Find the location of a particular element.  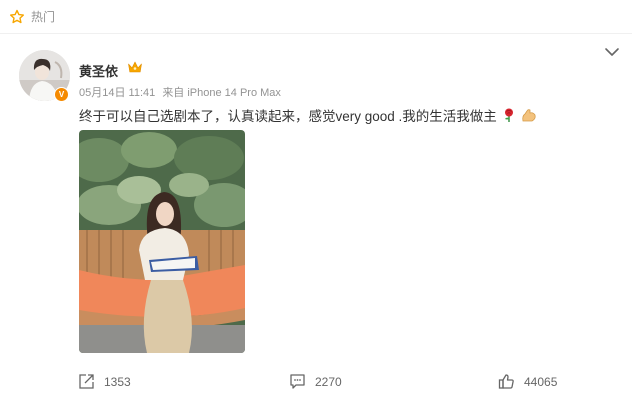

thumbs-up-icon is located at coordinates (506, 381).